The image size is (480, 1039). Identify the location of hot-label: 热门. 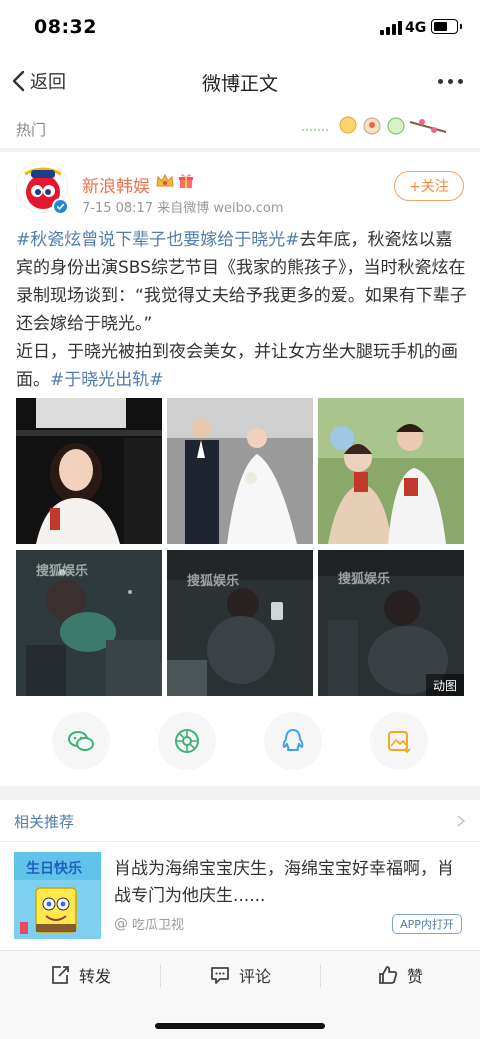
(31, 130).